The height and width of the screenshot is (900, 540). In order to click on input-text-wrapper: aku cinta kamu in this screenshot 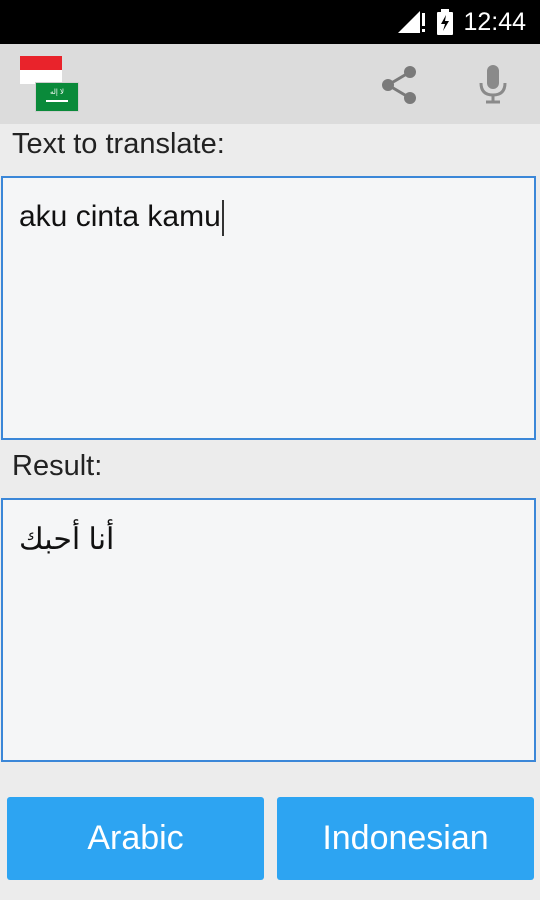, I will do `click(121, 218)`.